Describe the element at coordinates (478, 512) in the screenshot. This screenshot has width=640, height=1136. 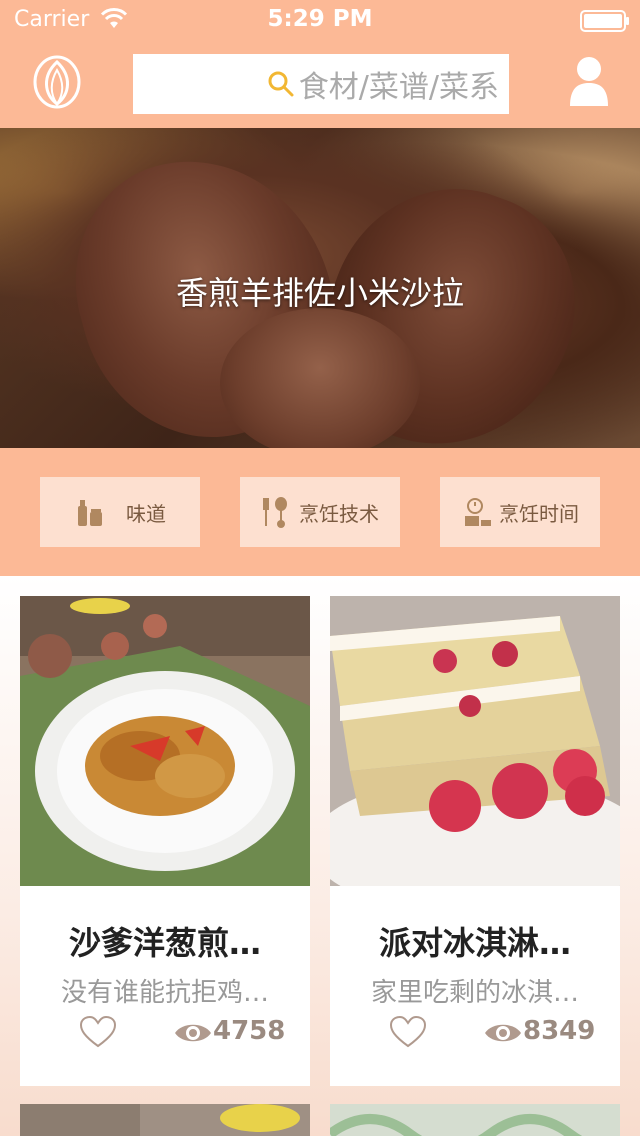
I see `timer-chef-icon` at that location.